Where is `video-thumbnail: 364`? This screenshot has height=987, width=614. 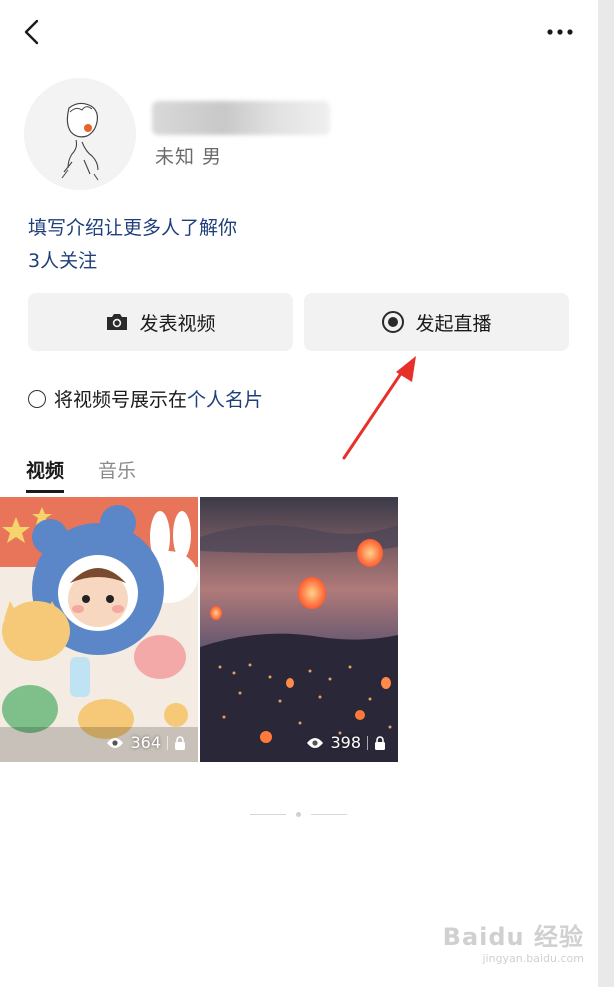
video-thumbnail: 364 is located at coordinates (99, 629).